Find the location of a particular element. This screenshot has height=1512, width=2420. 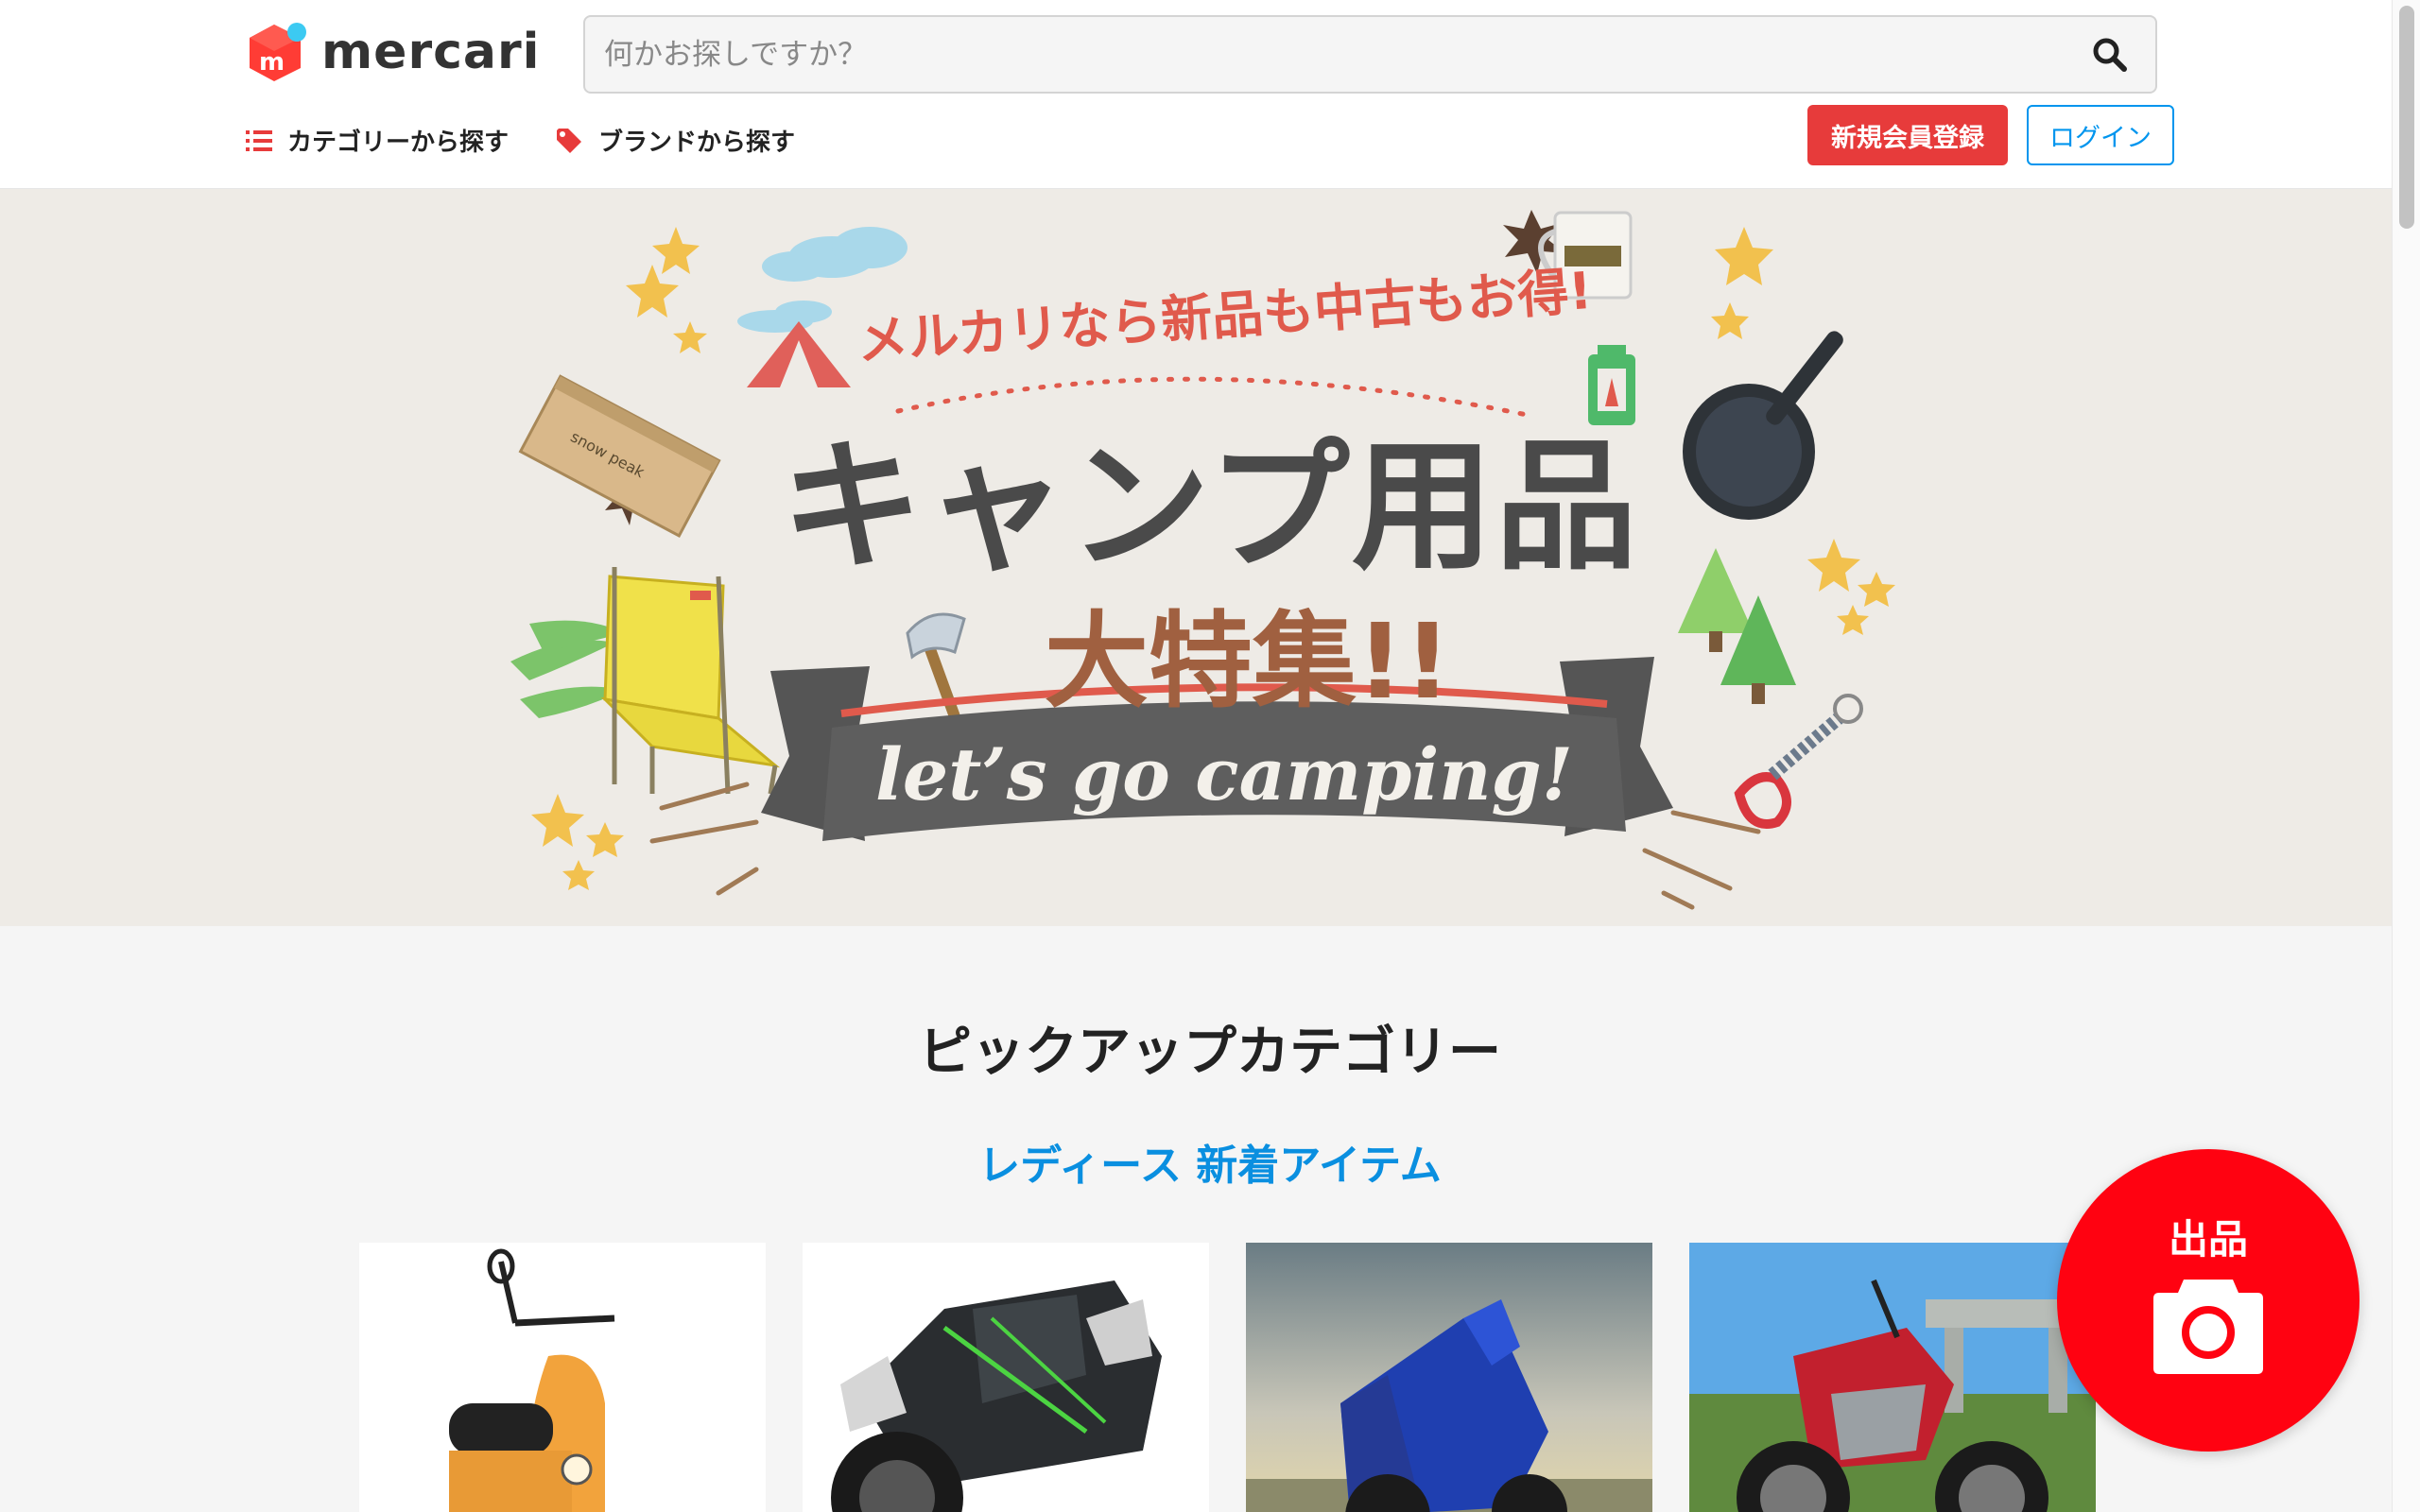

orange-scooter-image is located at coordinates (562, 1377).